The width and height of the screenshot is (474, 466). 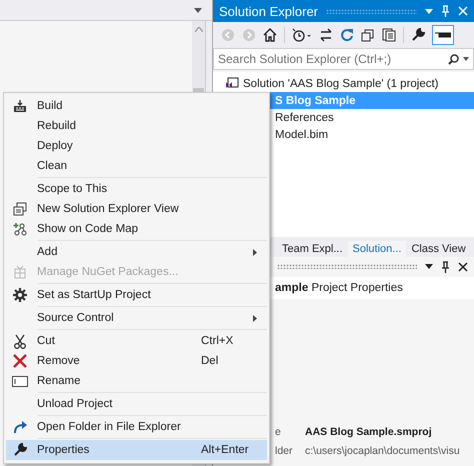 I want to click on rename-icon, so click(x=20, y=381).